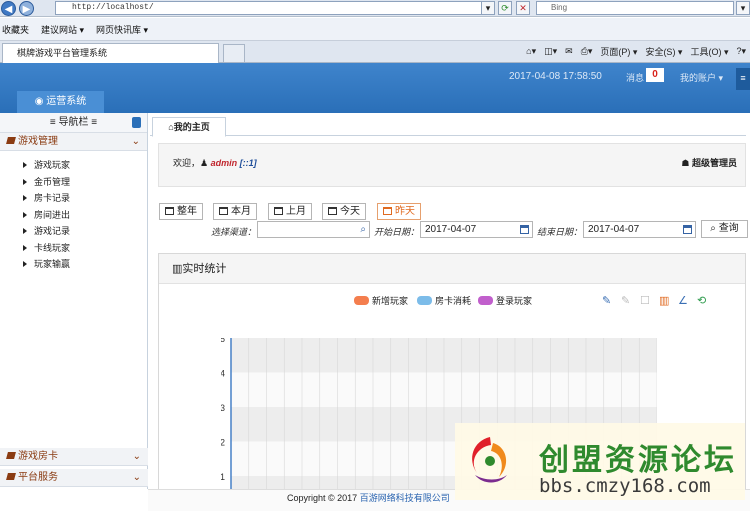 The height and width of the screenshot is (511, 750). Describe the element at coordinates (608, 300) in the screenshot. I see `mark-icon: ✎` at that location.